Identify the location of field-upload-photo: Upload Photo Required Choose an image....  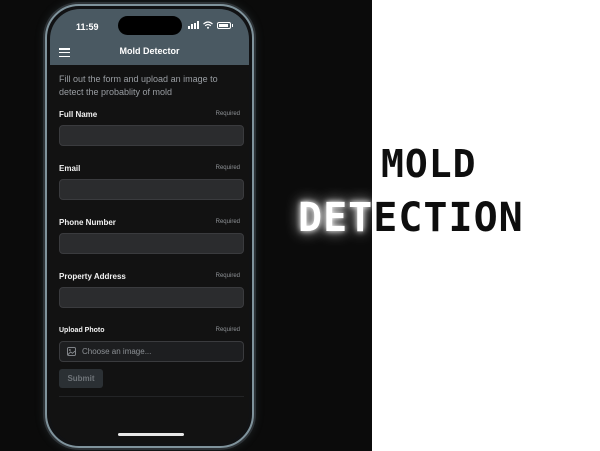
(151, 343).